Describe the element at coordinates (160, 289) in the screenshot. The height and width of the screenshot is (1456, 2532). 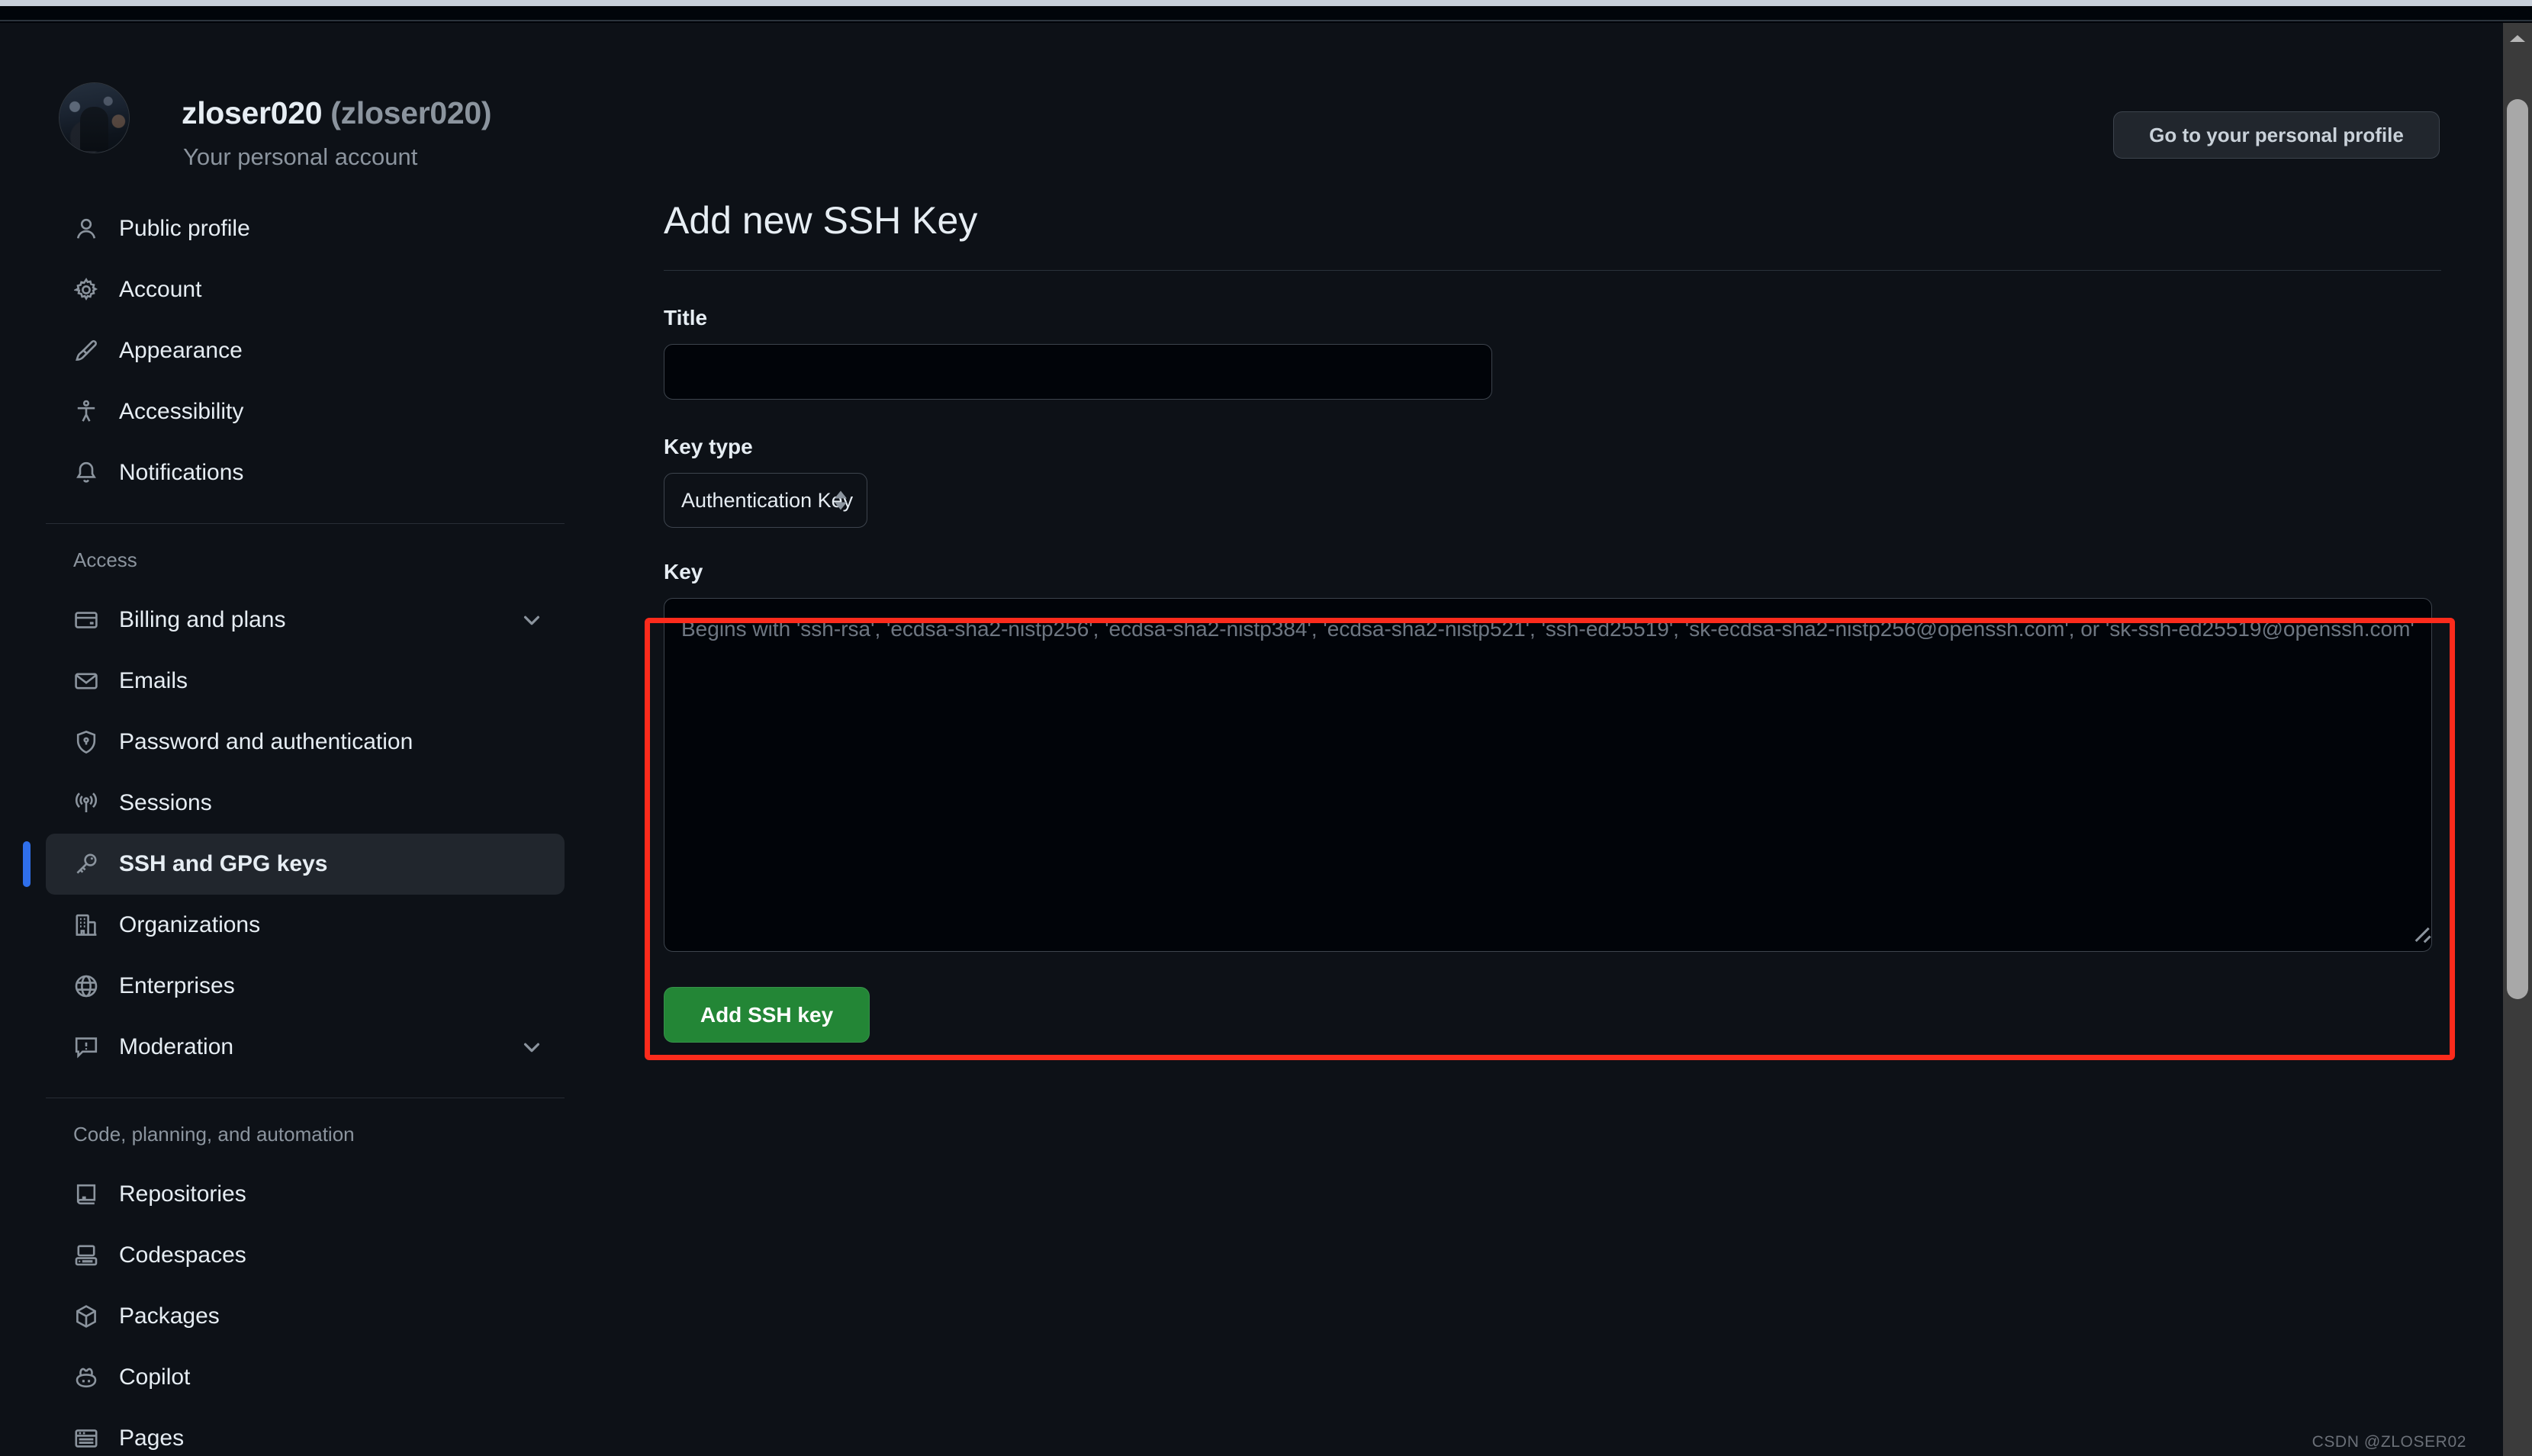
I see `sidebar-item-label: Account` at that location.